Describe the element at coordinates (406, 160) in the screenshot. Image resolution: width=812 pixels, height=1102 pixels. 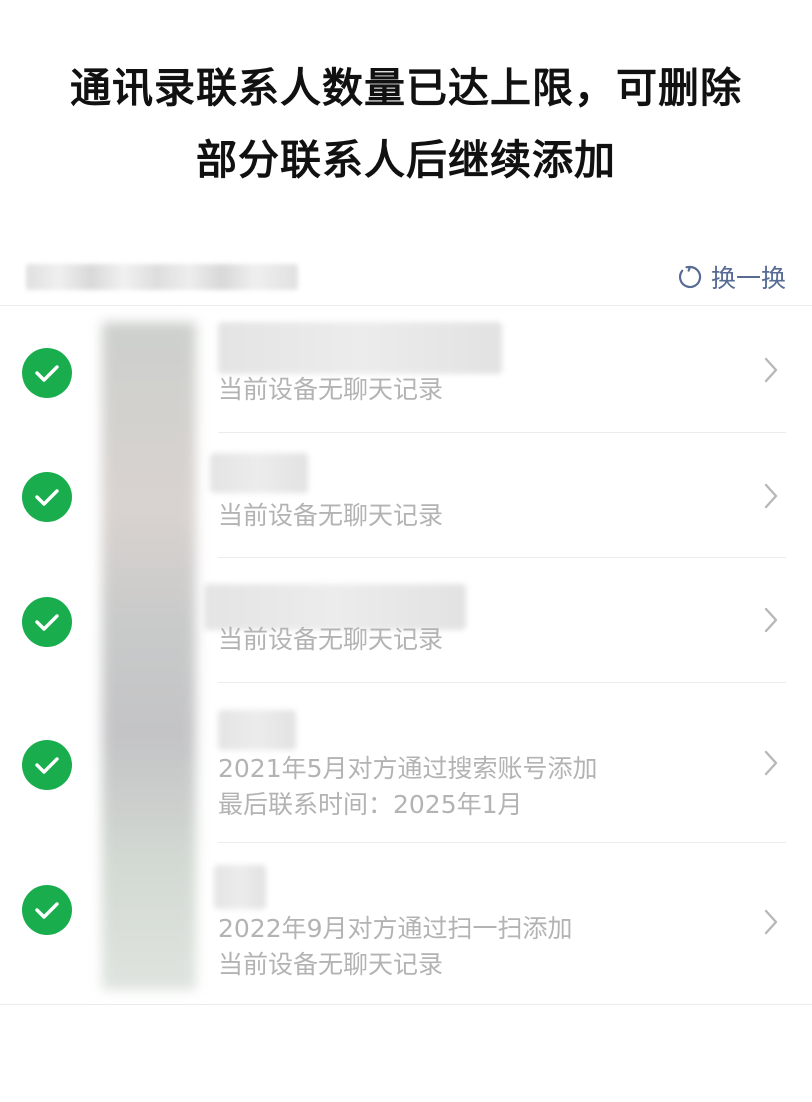
I see `title-line-2: 部分联系人后继续添加` at that location.